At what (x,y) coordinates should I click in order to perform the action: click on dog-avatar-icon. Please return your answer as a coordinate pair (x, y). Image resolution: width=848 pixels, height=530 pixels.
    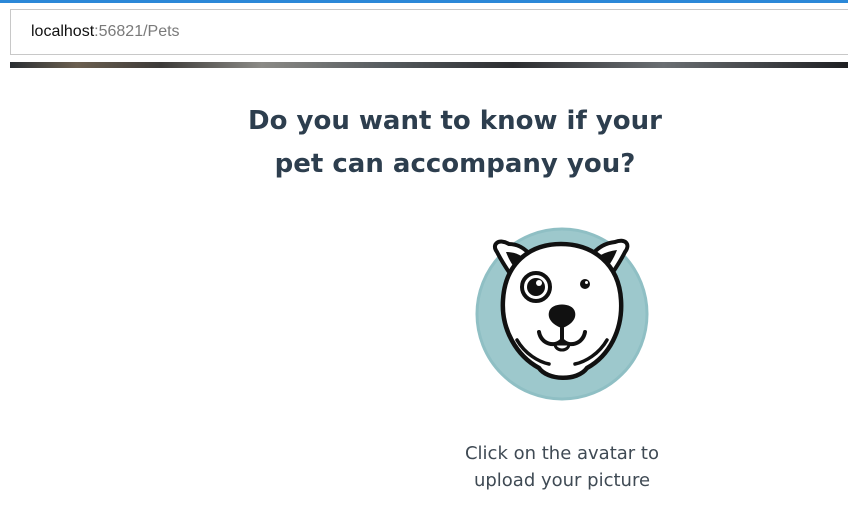
    Looking at the image, I should click on (562, 314).